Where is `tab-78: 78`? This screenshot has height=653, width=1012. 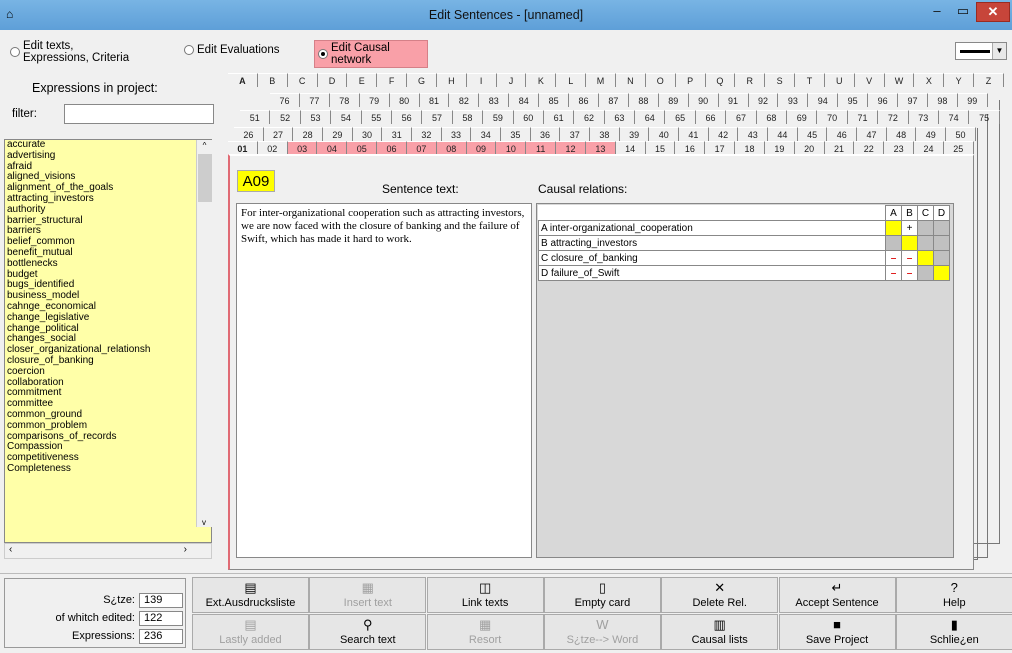
tab-78: 78 is located at coordinates (344, 100).